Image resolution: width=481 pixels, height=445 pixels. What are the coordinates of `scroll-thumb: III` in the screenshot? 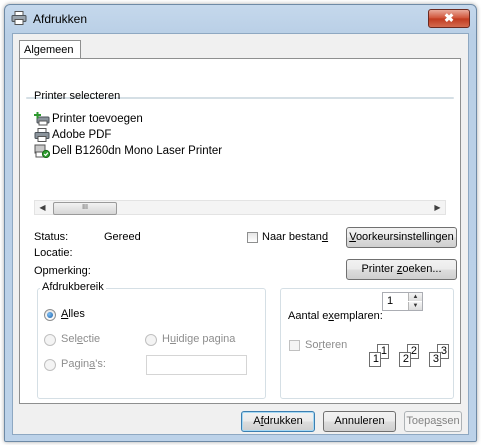 It's located at (85, 208).